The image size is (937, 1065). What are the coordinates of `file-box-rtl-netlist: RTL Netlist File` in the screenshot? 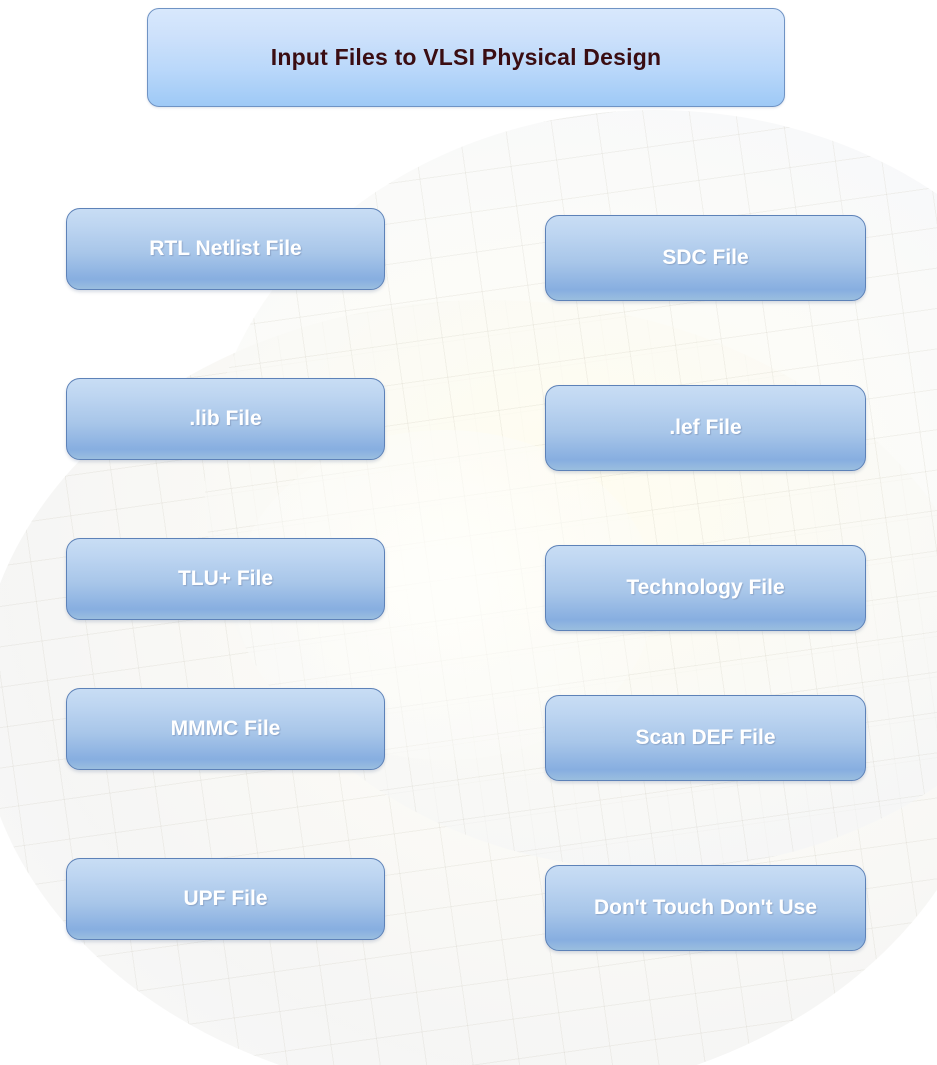 It's located at (225, 249).